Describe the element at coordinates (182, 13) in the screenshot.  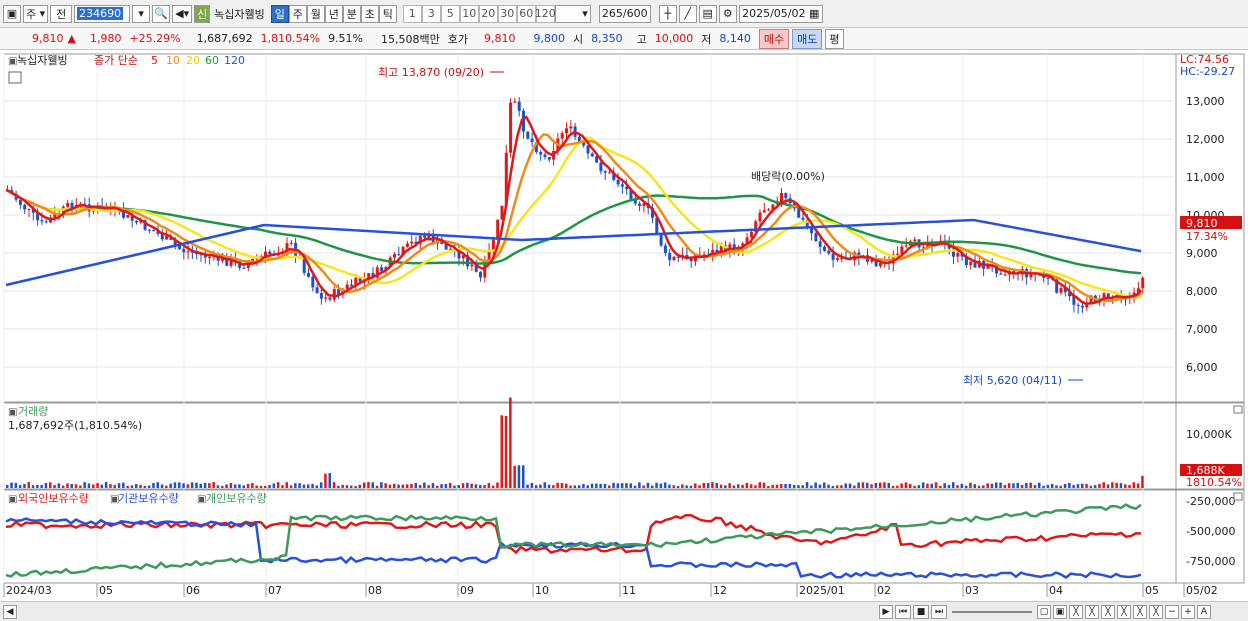
I see `speaker-icon: ◀▾` at that location.